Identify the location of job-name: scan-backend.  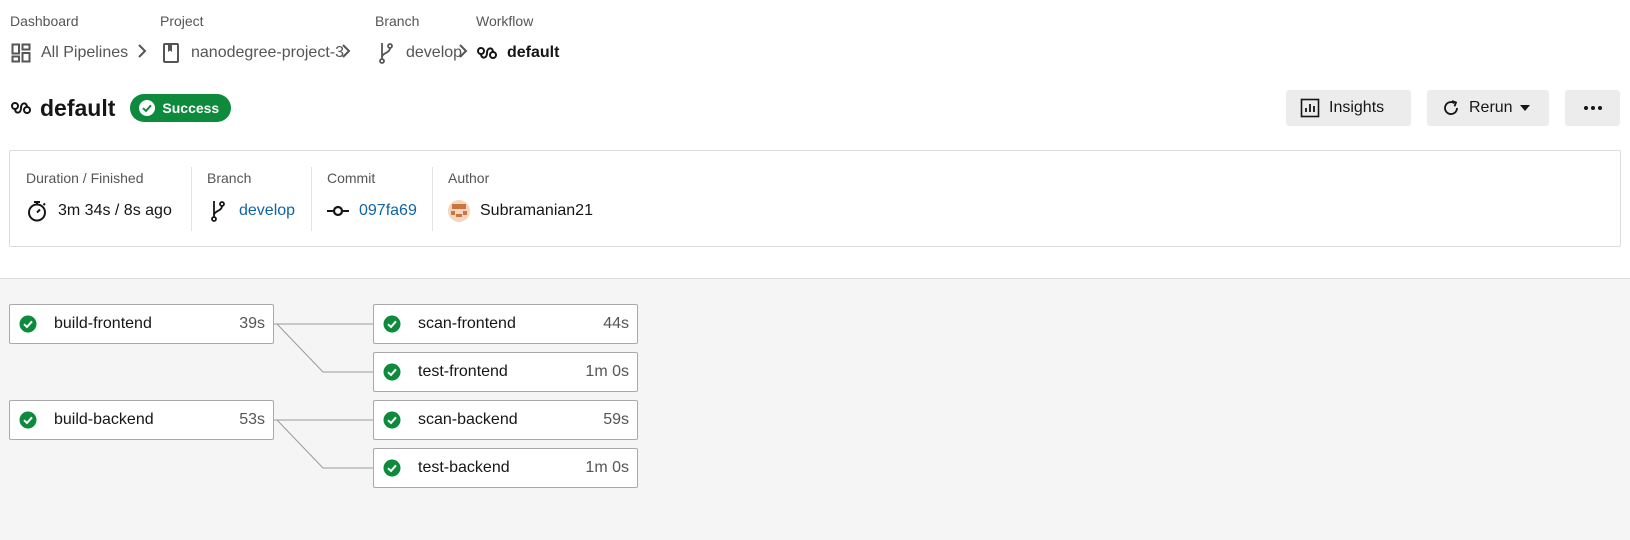
(468, 419).